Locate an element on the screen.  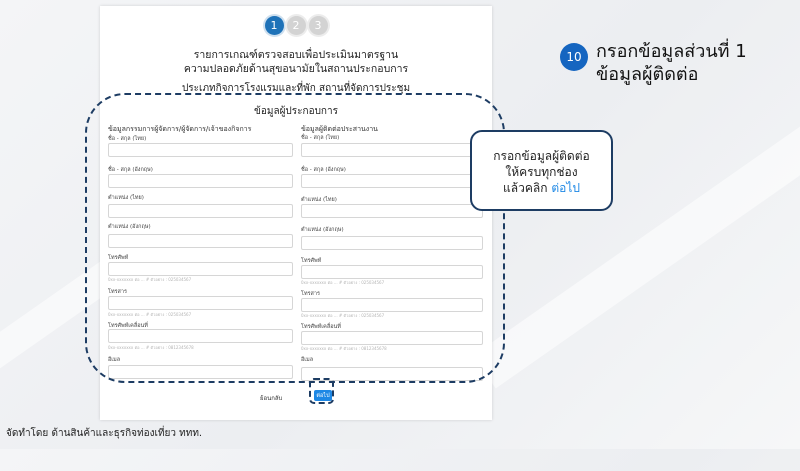
form-heading-line2: ความปลอดภัยด้านสุขอนามัยในสถานประกอบการ is located at coordinates (296, 69).